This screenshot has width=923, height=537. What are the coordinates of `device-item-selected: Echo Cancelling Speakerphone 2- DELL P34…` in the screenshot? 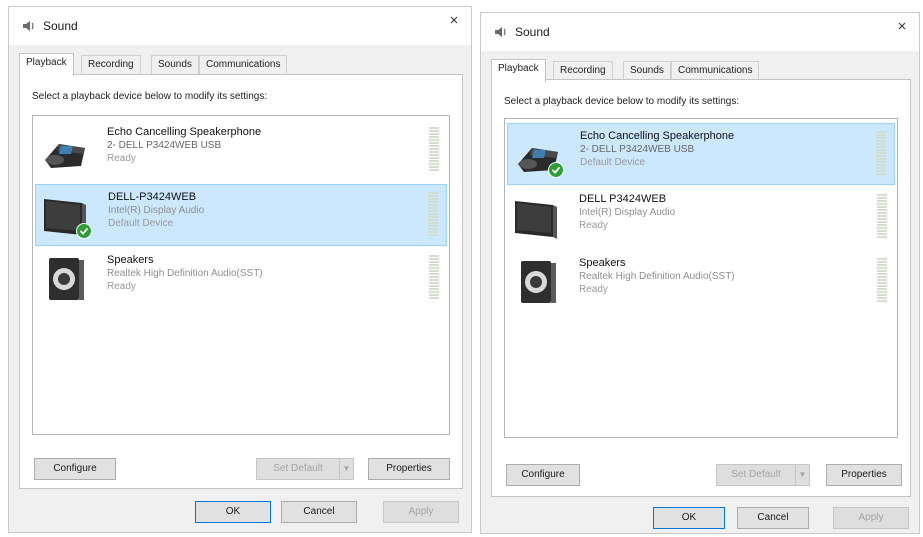 It's located at (701, 154).